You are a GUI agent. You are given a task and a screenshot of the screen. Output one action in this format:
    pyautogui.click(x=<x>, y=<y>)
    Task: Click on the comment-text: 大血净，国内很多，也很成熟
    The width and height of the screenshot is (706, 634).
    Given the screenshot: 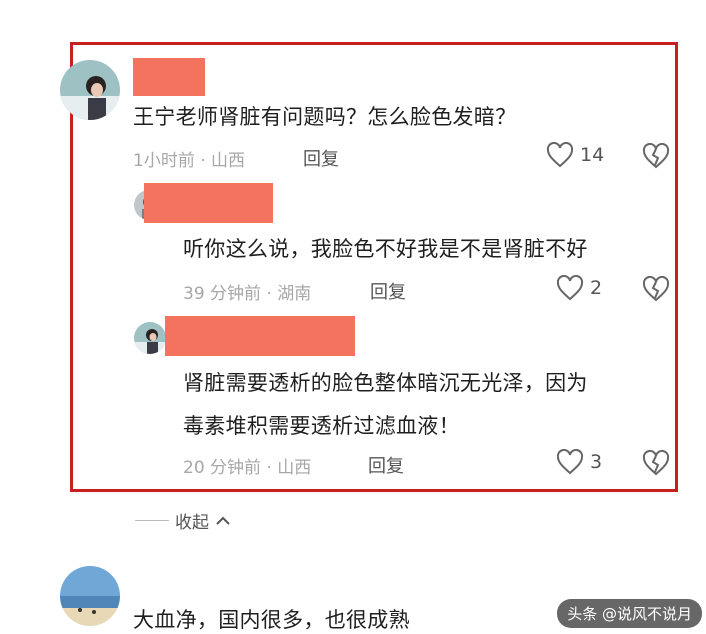 What is the action you would take?
    pyautogui.click(x=271, y=620)
    